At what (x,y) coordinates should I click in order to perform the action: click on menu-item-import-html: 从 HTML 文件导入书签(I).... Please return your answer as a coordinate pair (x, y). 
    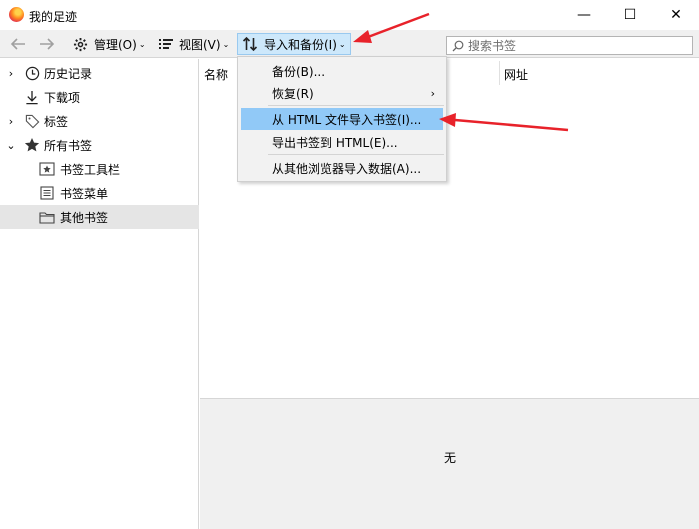
    Looking at the image, I should click on (342, 119).